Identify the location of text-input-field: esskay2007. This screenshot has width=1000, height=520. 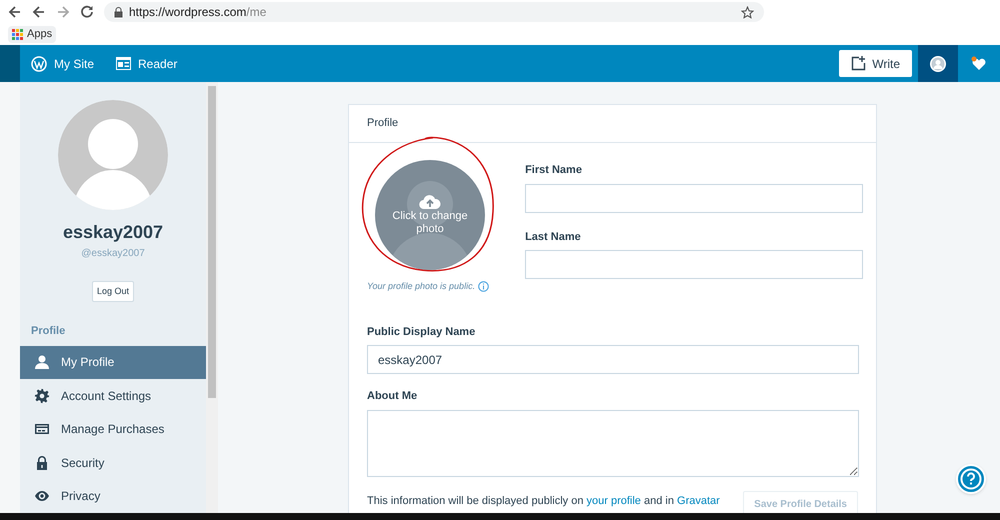
(613, 359).